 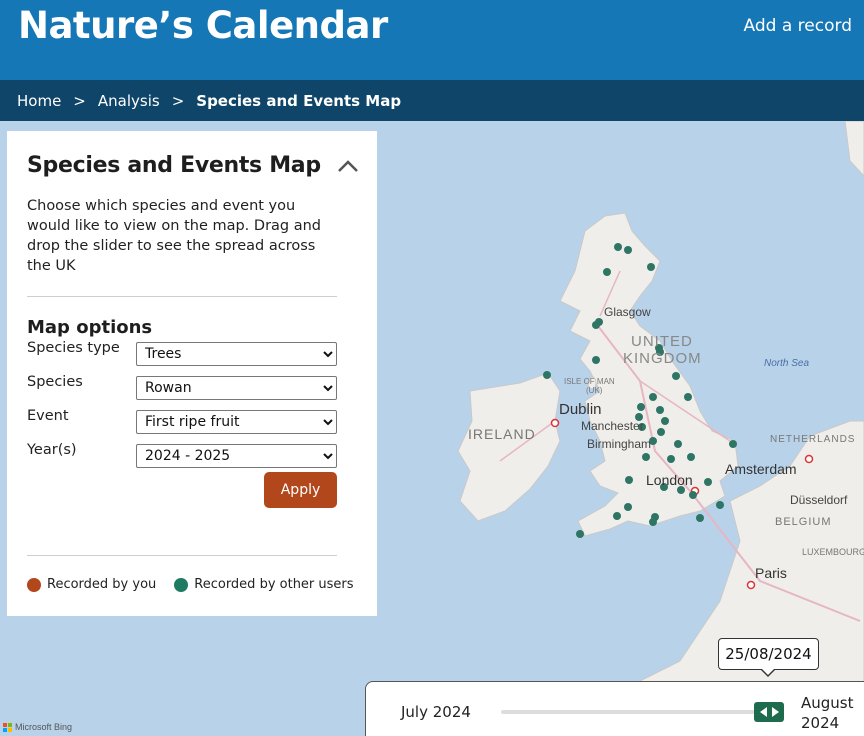 I want to click on map-label-paris: Paris, so click(x=771, y=573).